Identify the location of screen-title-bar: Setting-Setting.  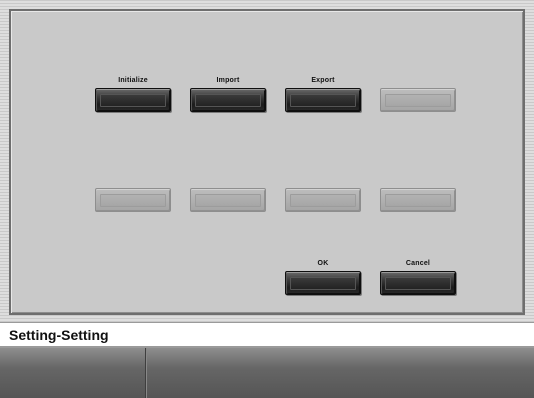
(267, 335).